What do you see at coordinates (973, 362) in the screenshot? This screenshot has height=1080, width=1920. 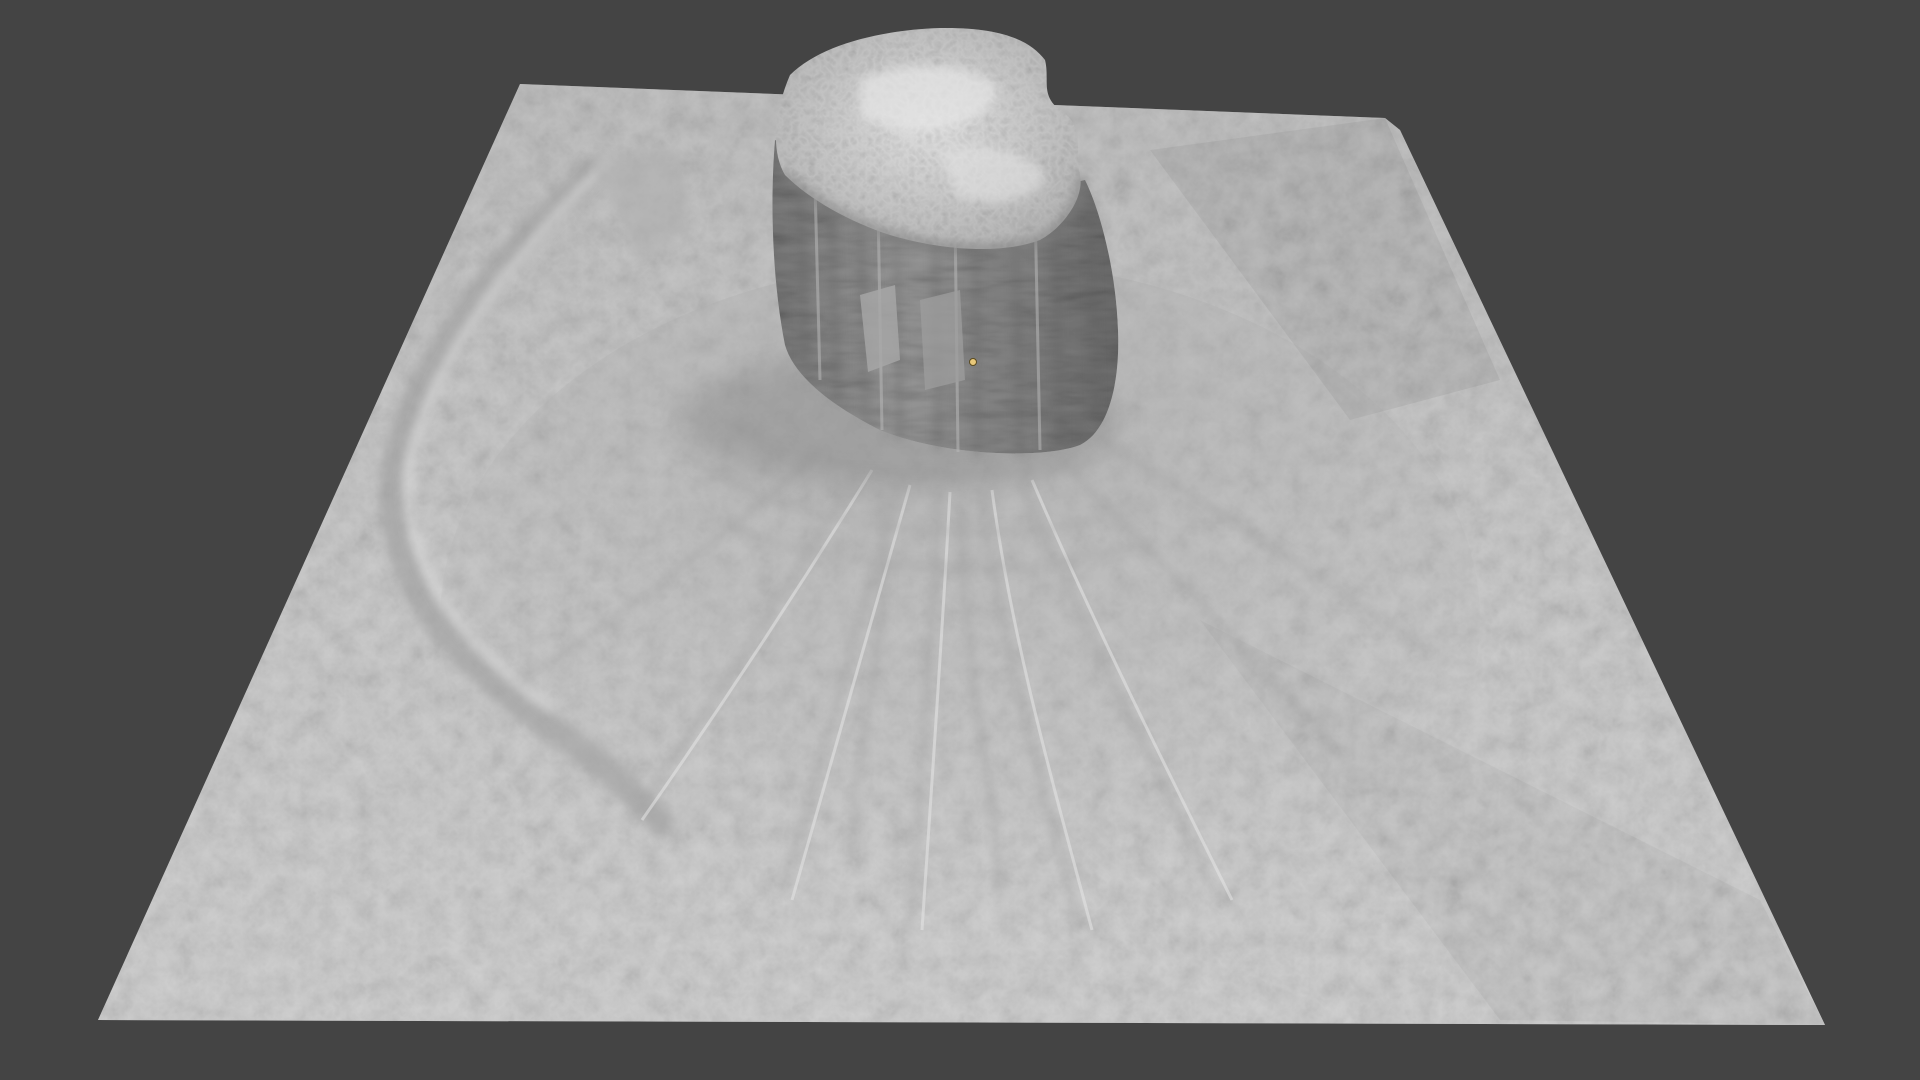 I see `object-origin-icon` at bounding box center [973, 362].